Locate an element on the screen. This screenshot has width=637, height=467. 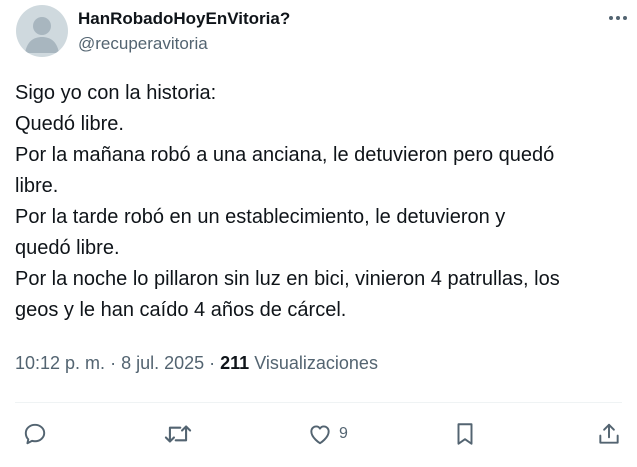
repost-button is located at coordinates (178, 434).